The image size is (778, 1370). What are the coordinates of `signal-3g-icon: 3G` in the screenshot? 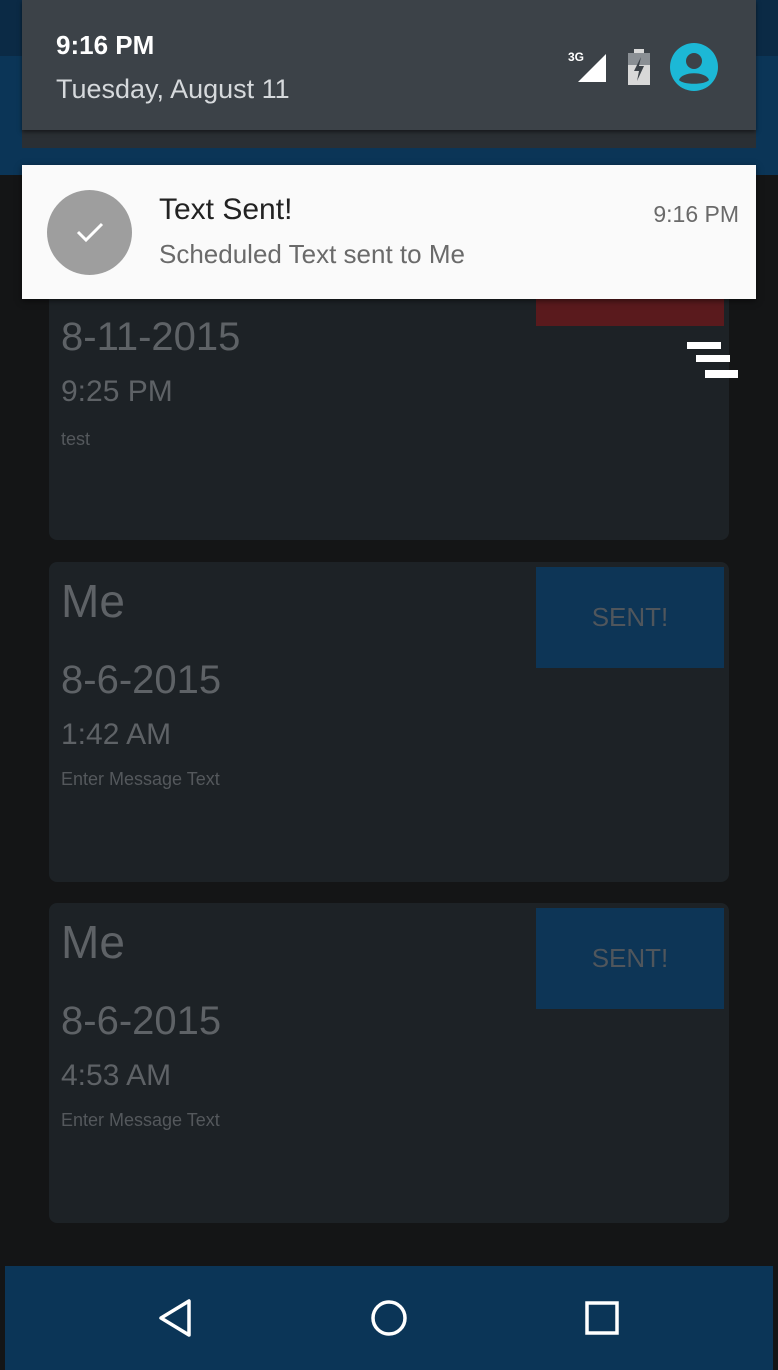 It's located at (588, 67).